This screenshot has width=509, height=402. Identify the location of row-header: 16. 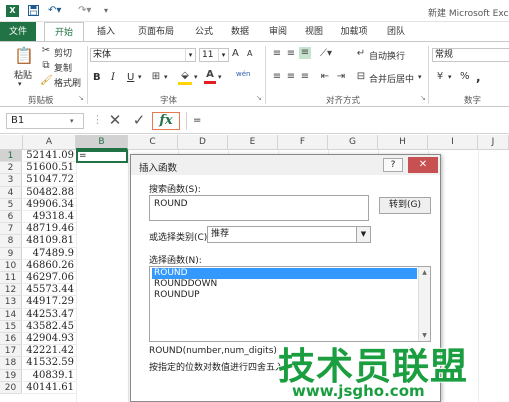
(11, 339).